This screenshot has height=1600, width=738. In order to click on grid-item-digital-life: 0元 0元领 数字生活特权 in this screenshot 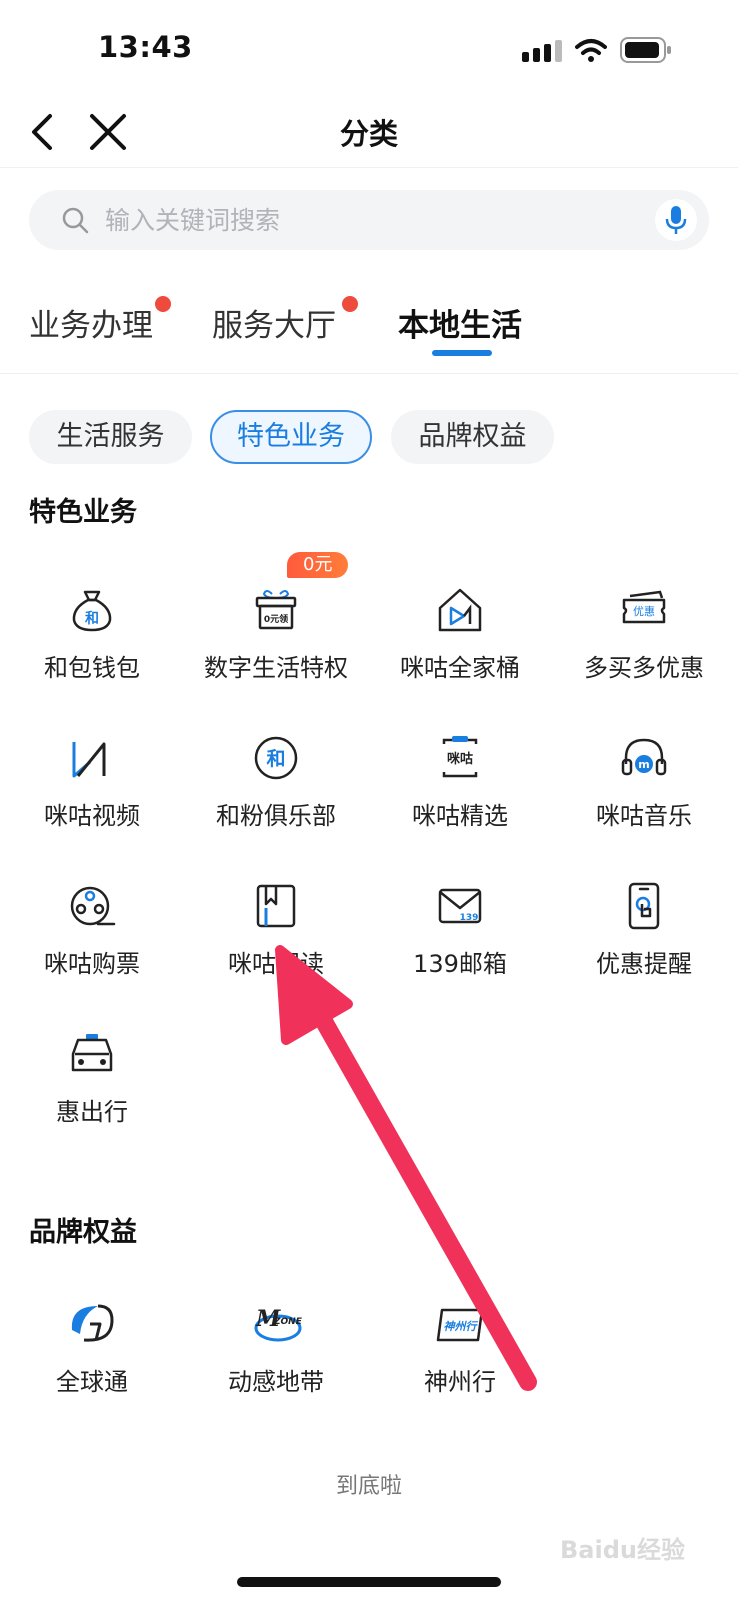, I will do `click(276, 629)`.